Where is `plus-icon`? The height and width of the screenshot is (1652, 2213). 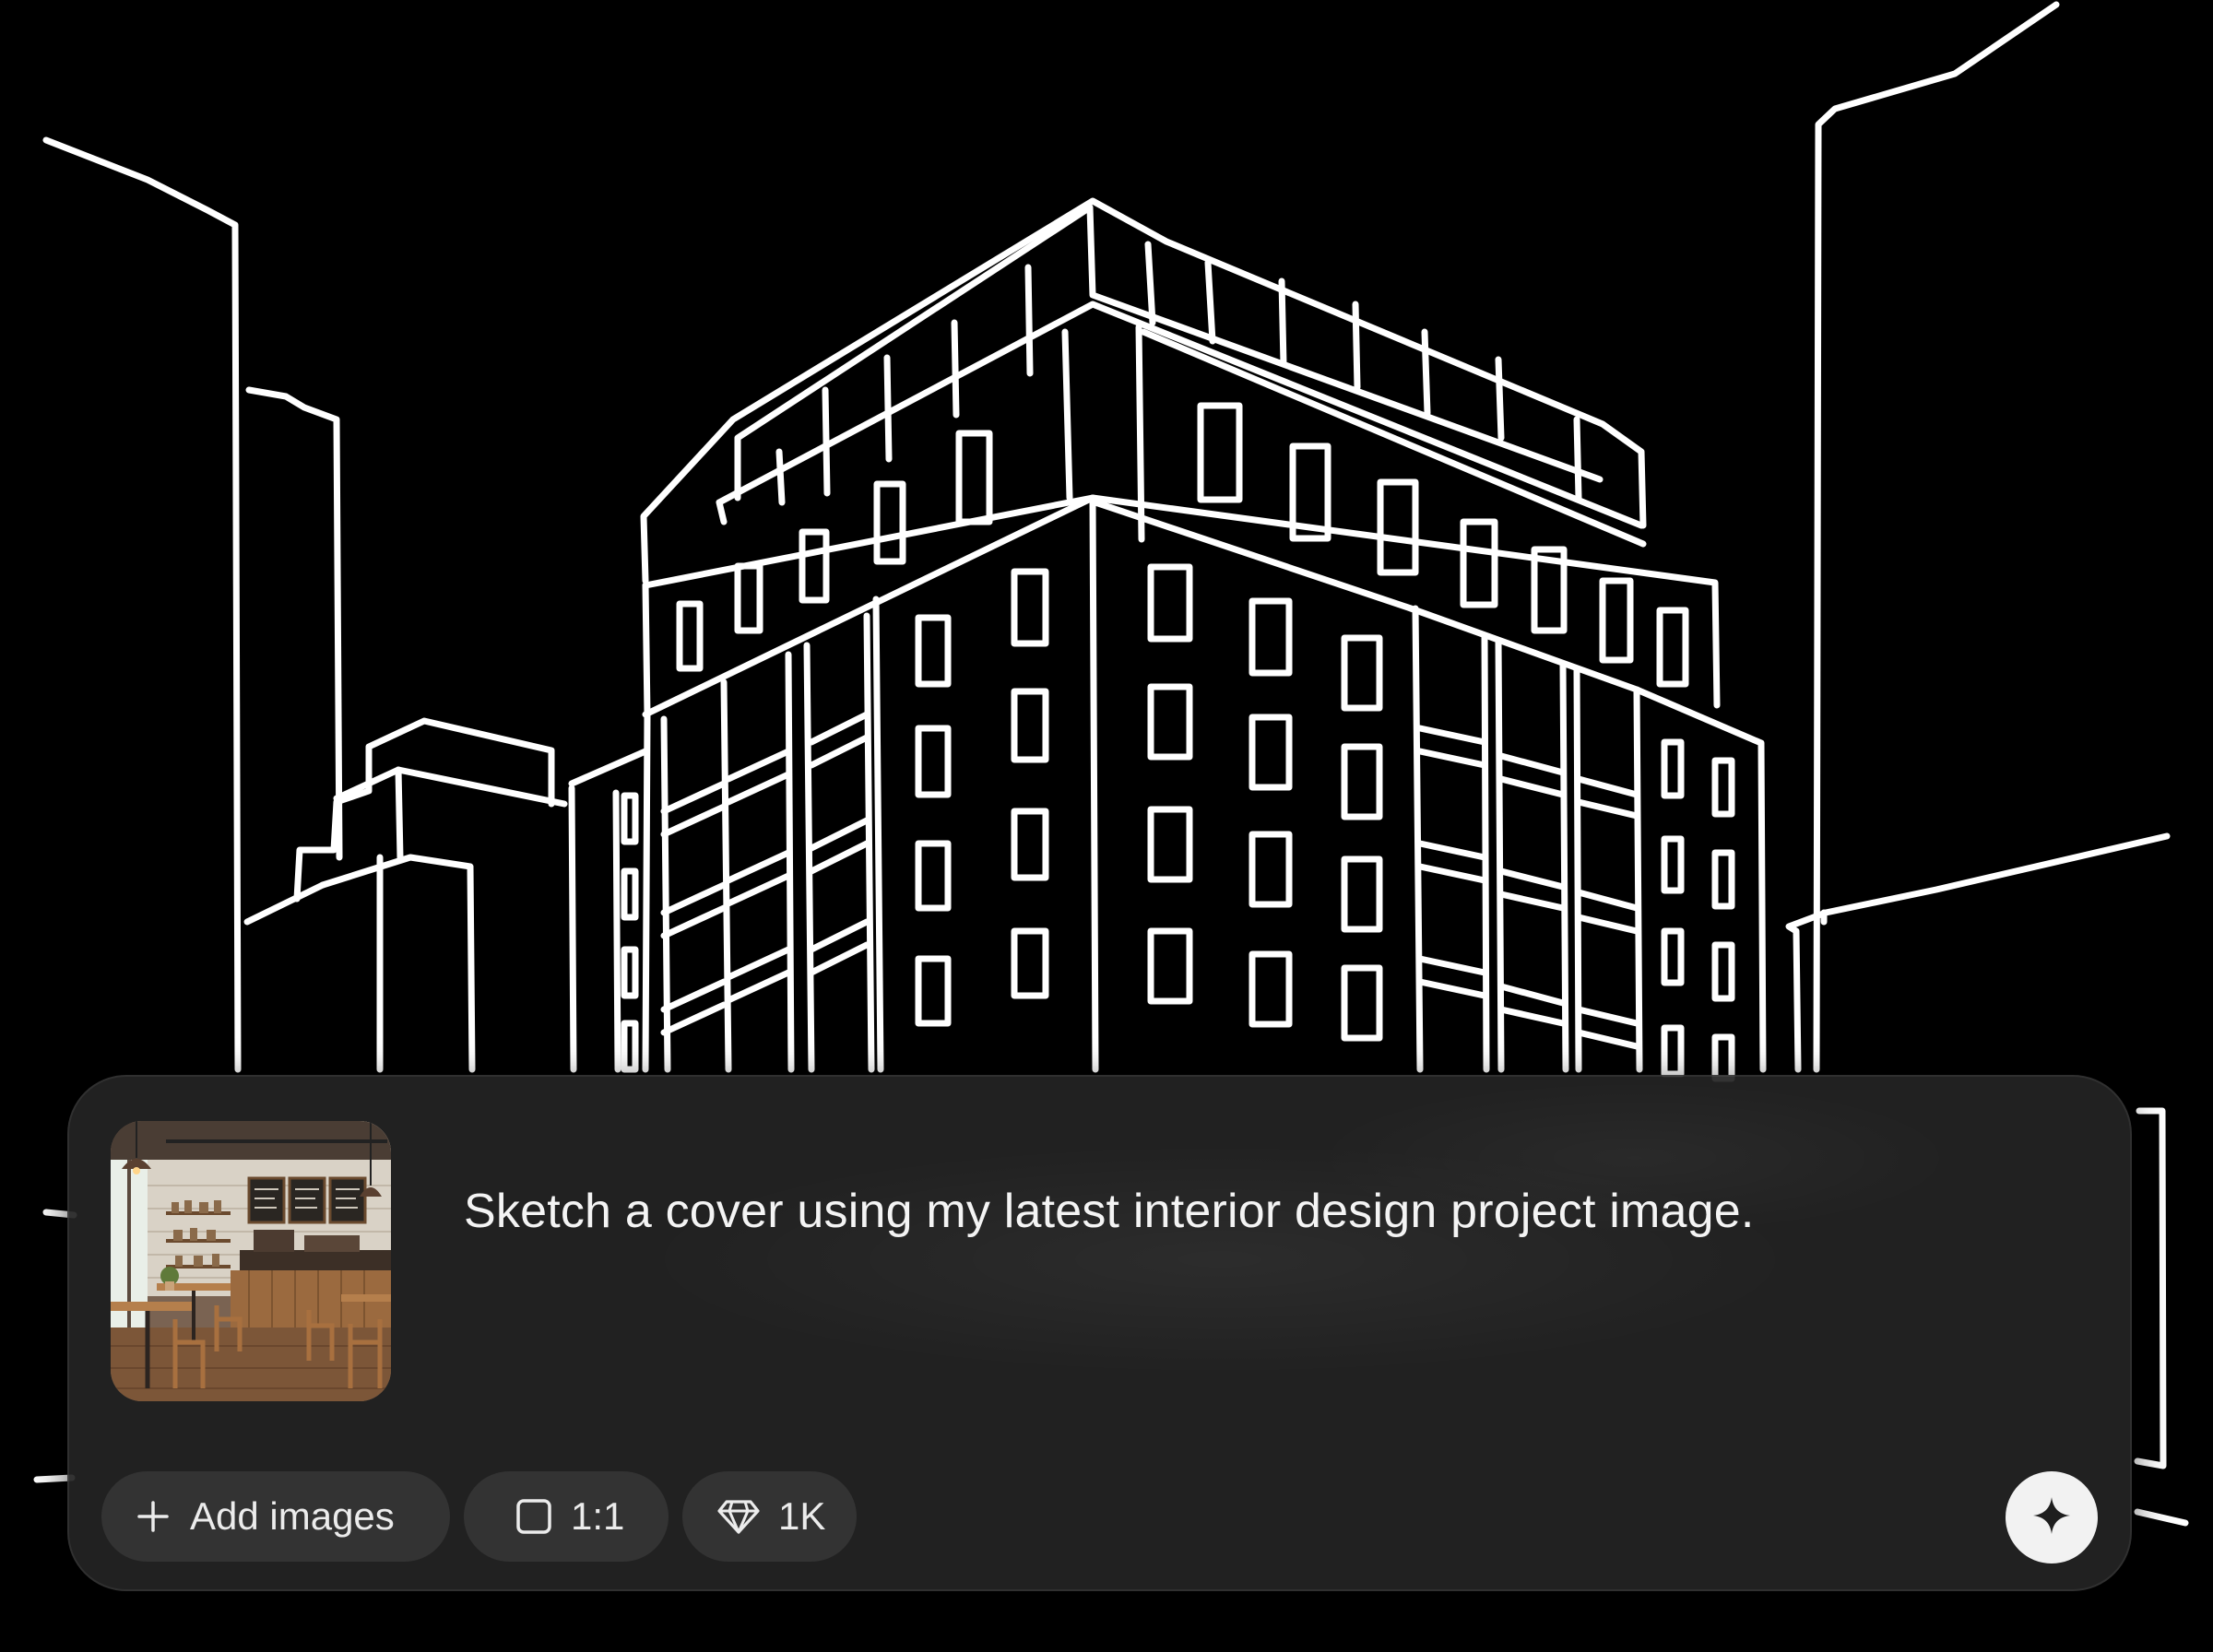 plus-icon is located at coordinates (153, 1516).